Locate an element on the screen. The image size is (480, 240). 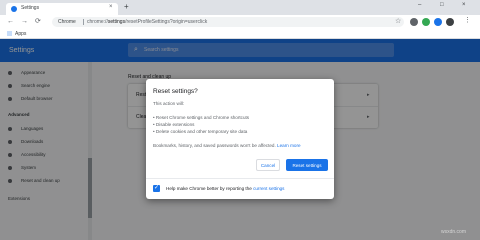
reset-settings-button: Reset settings is located at coordinates (307, 165).